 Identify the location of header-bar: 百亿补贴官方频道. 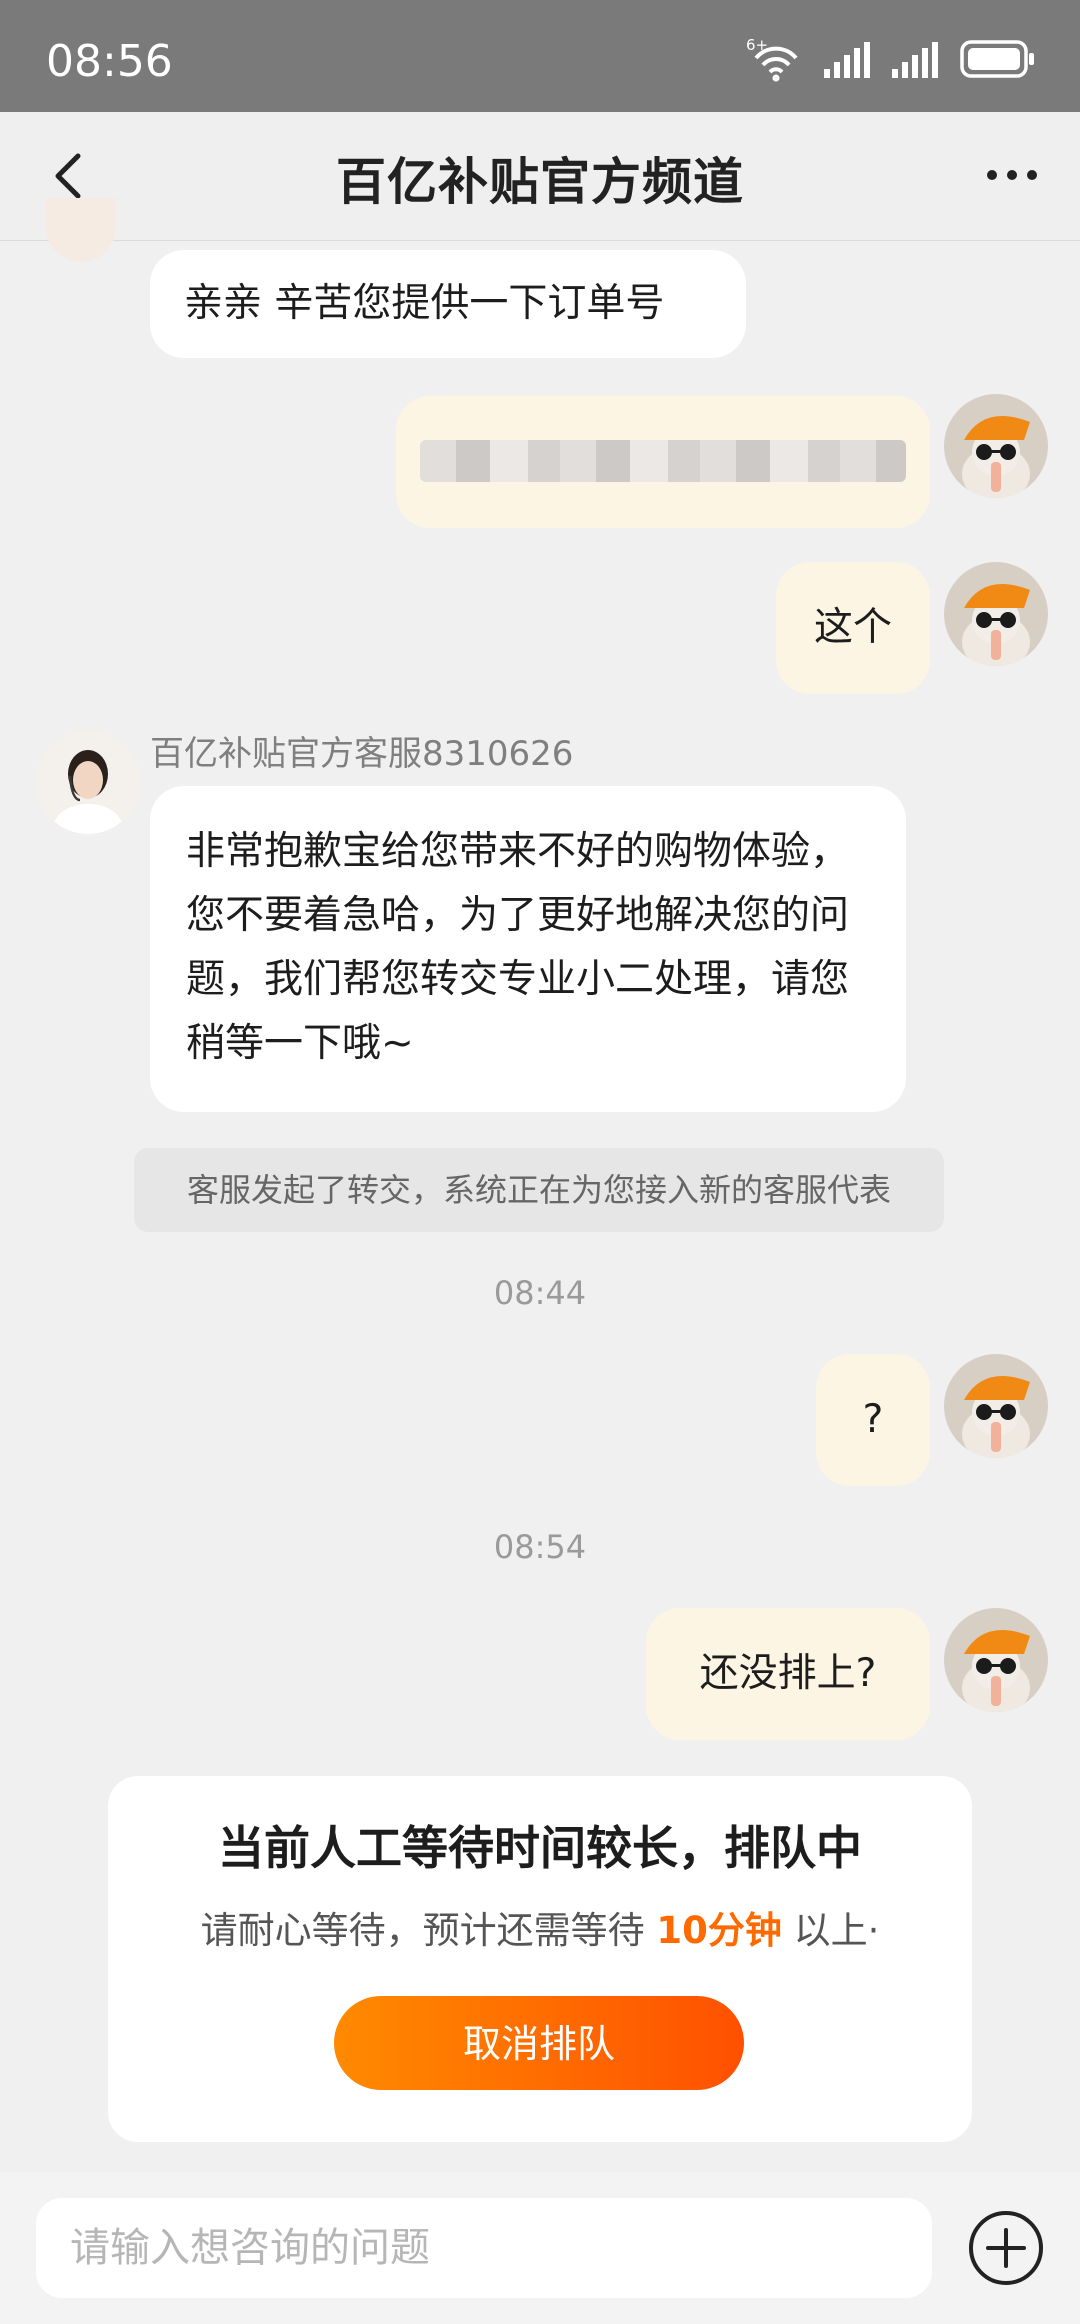
(540, 176).